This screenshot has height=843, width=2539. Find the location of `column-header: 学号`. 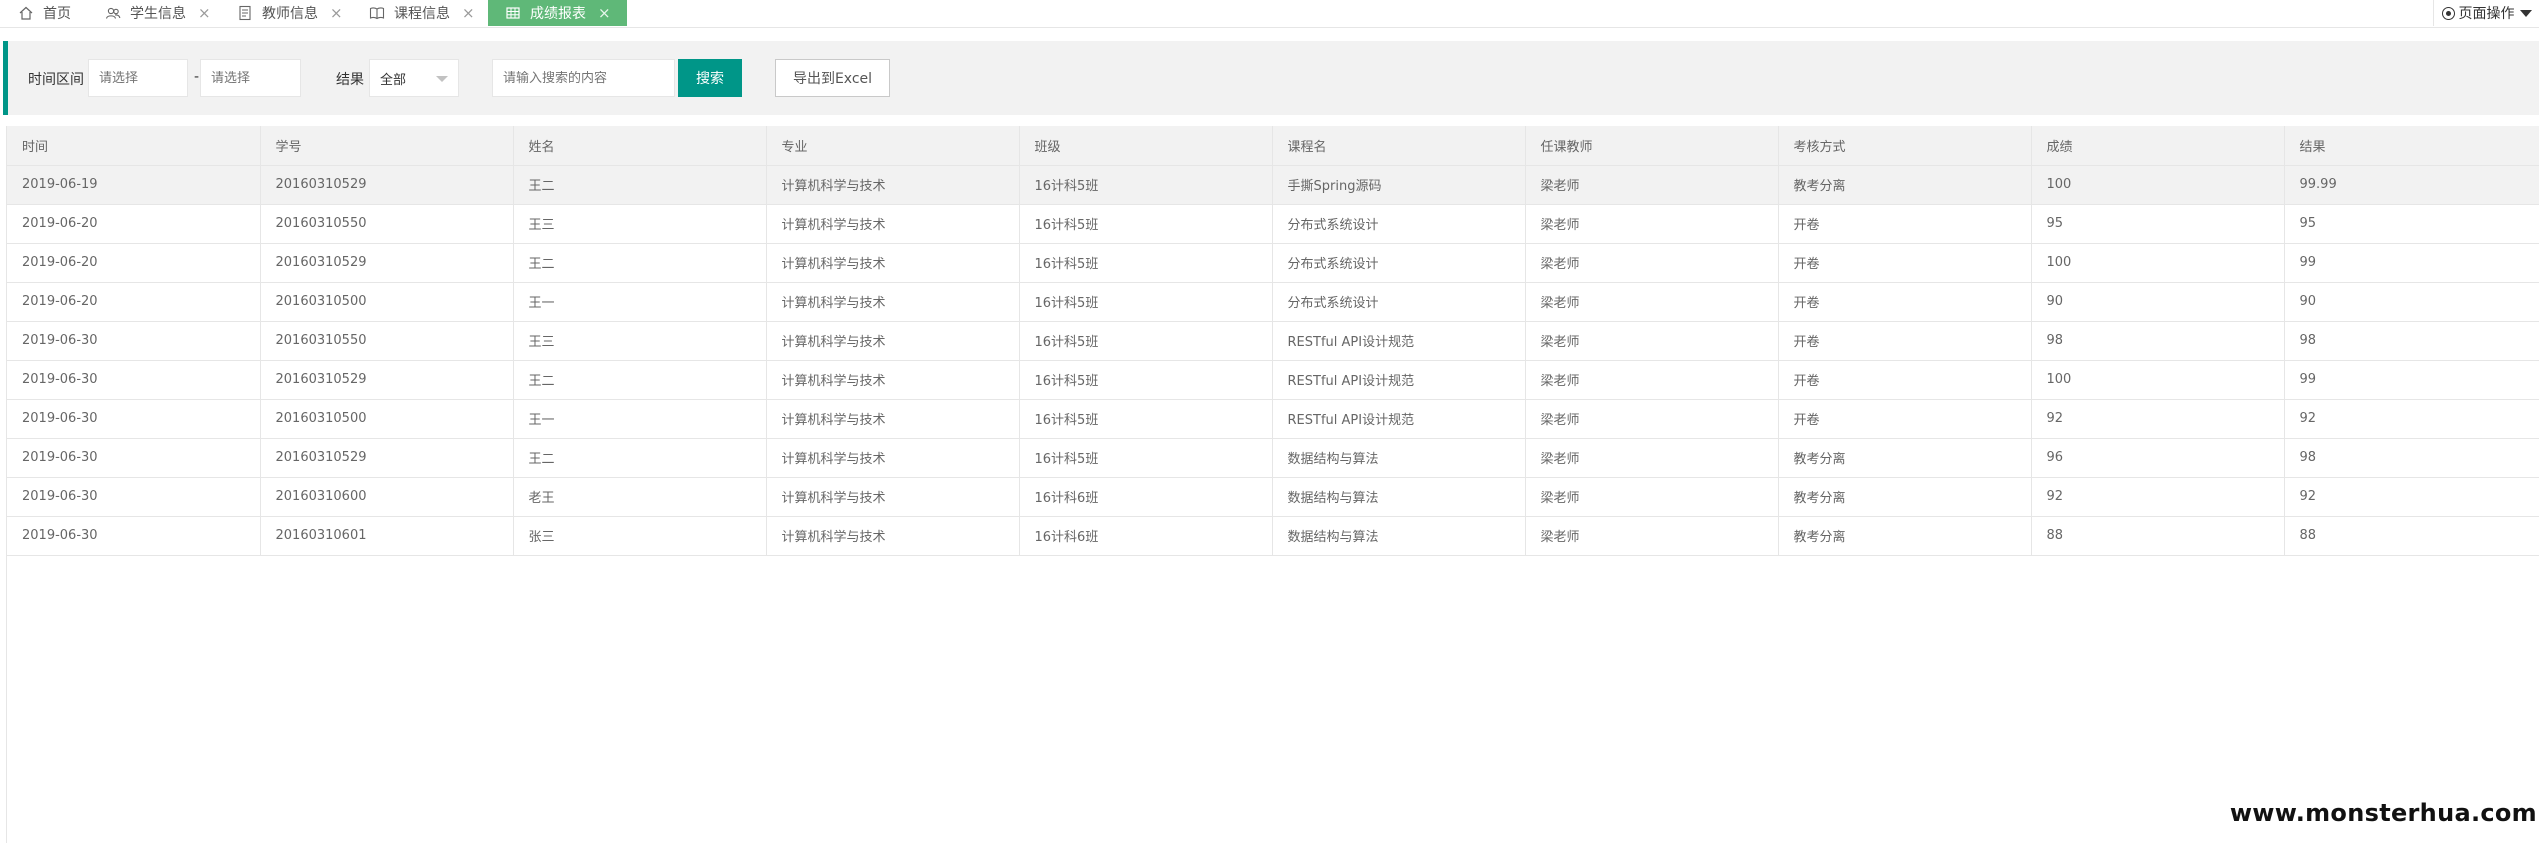

column-header: 学号 is located at coordinates (387, 146).